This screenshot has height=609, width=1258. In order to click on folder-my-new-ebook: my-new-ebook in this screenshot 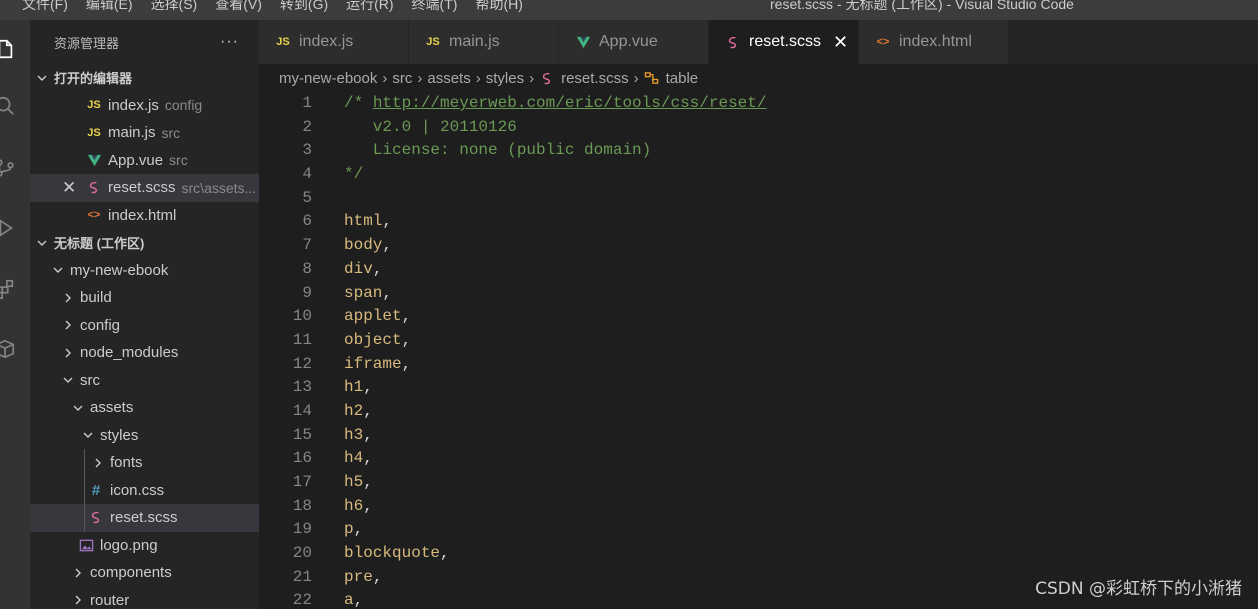, I will do `click(144, 271)`.